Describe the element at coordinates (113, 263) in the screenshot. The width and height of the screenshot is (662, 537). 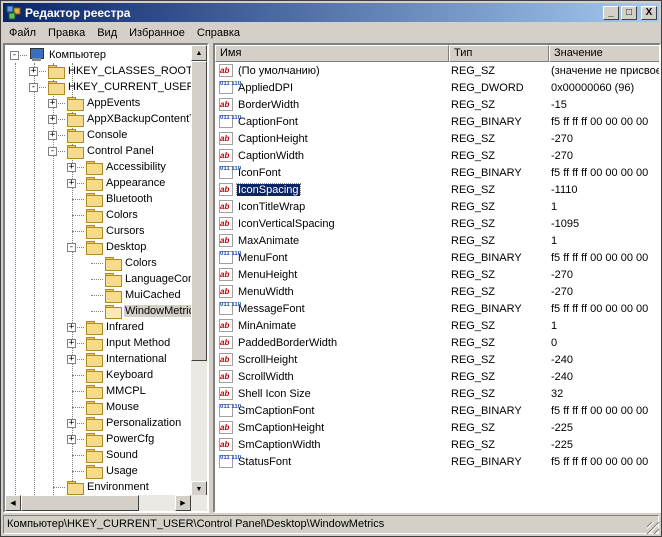
I see `folder-icon` at that location.